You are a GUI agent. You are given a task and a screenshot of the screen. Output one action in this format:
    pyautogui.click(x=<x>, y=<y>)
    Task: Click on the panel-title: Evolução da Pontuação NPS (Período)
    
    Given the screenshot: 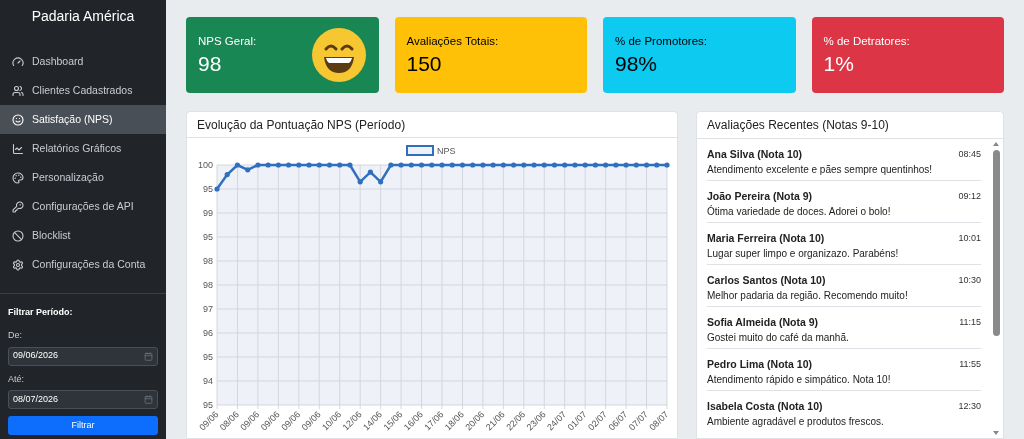 What is the action you would take?
    pyautogui.click(x=432, y=125)
    